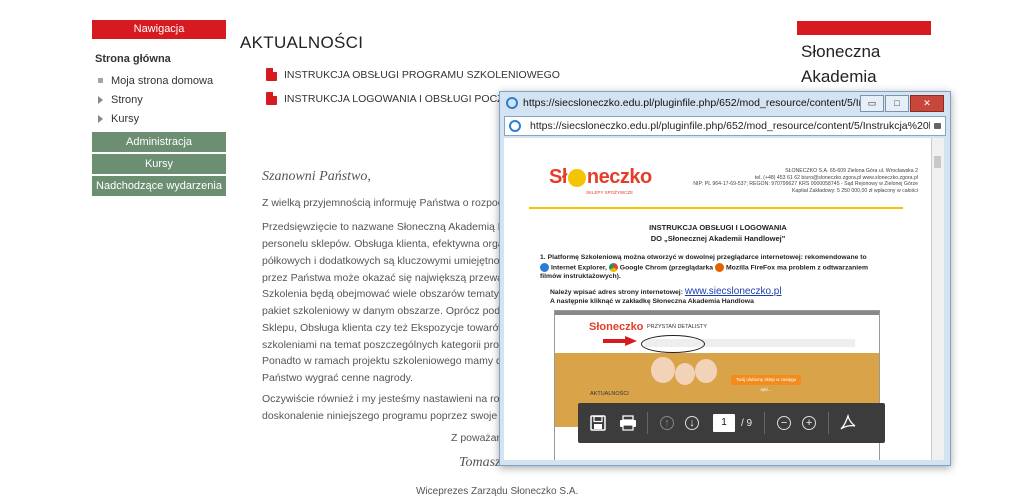 The height and width of the screenshot is (497, 1024). Describe the element at coordinates (848, 423) in the screenshot. I see `adobe-acrobat-icon` at that location.